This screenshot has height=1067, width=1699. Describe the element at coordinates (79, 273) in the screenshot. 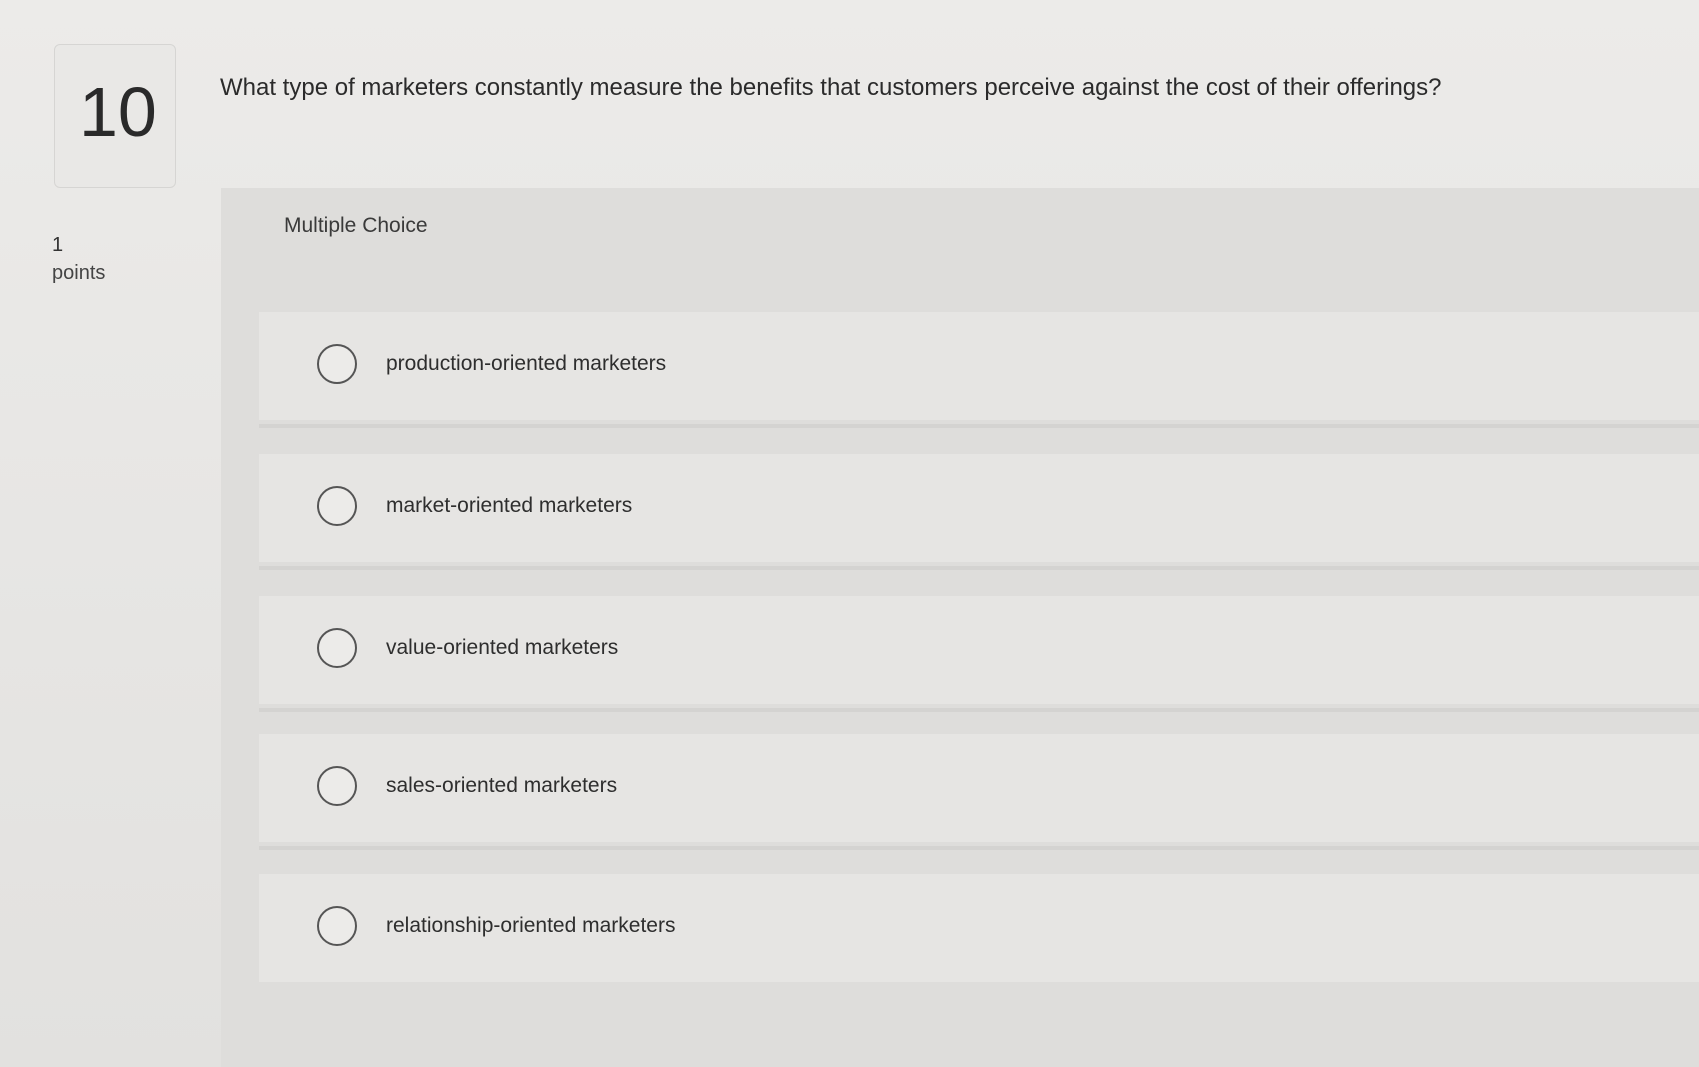

I see `points-label: points` at that location.